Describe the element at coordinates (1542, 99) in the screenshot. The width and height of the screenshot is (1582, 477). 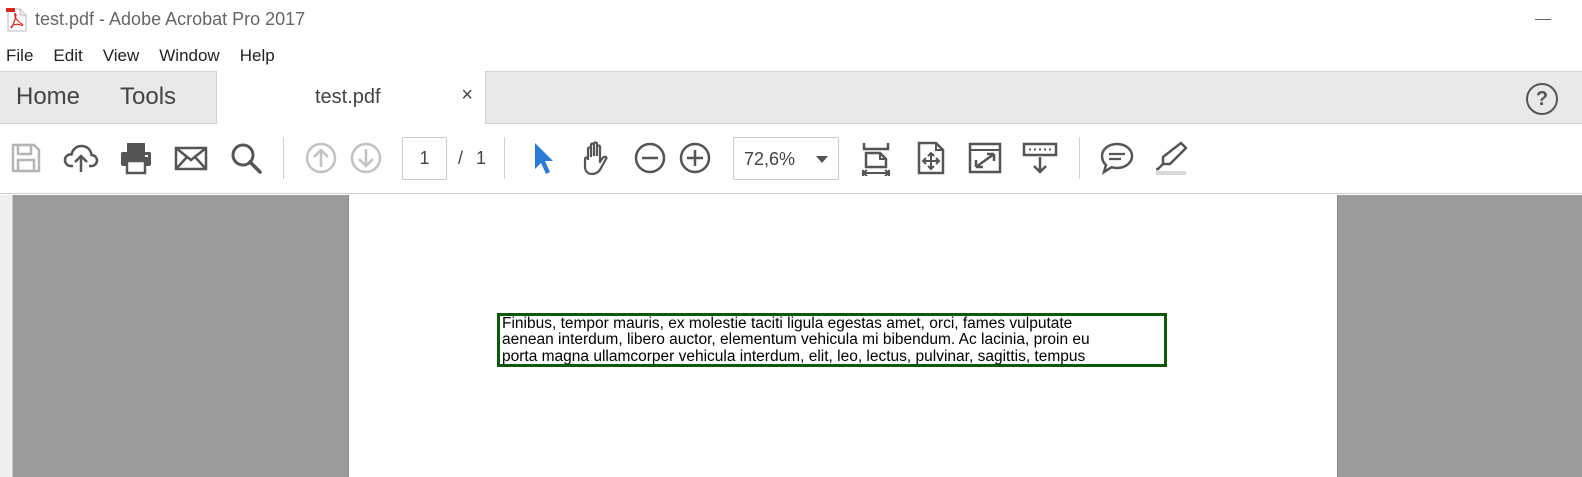
I see `help-icon: ?` at that location.